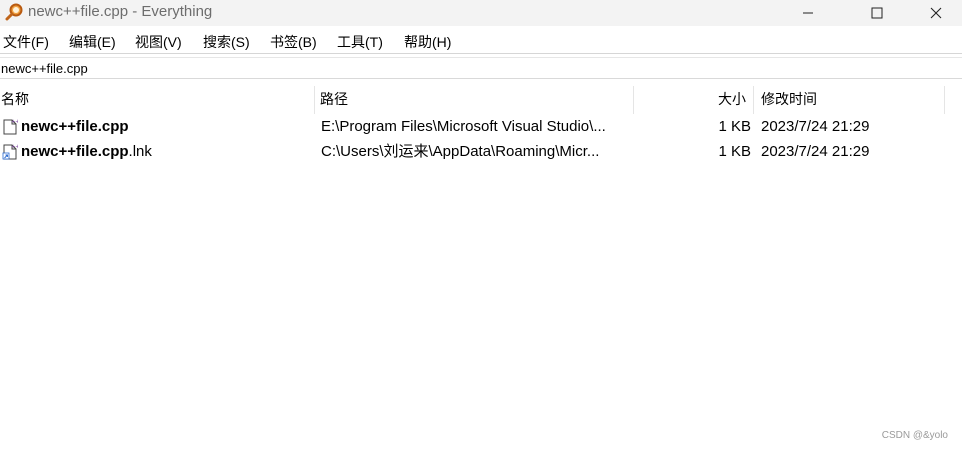  Describe the element at coordinates (120, 11) in the screenshot. I see `window-title: newc++file.cpp - Everything` at that location.